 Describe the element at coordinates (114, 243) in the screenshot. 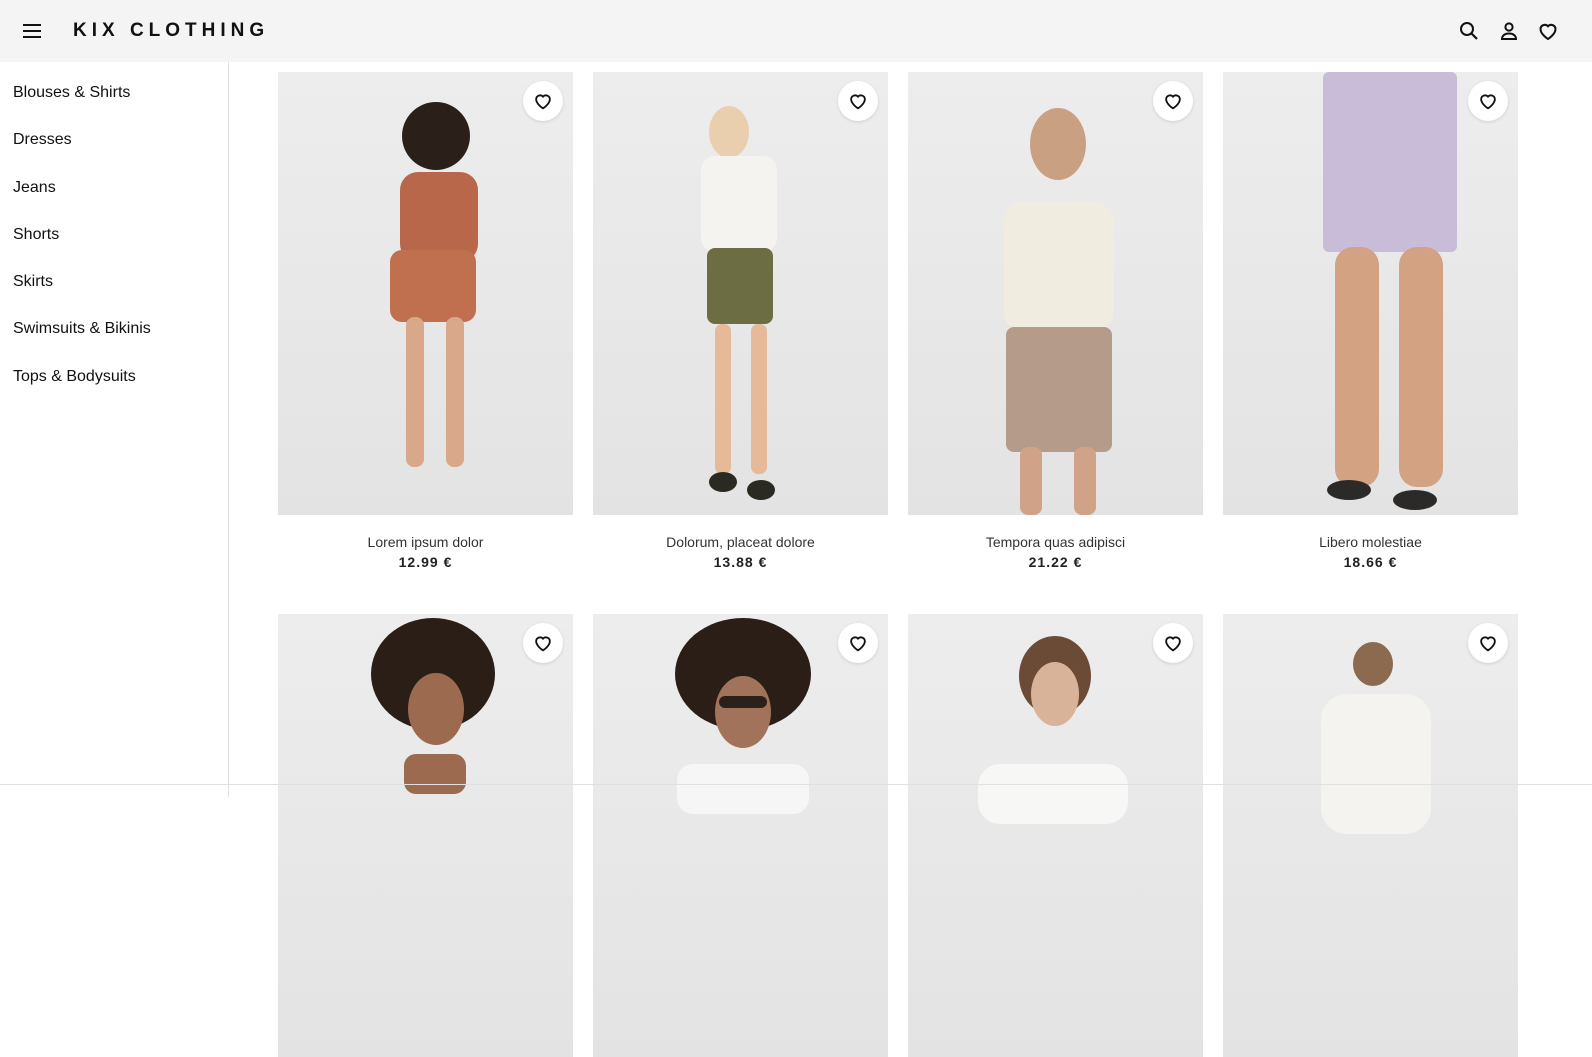

I see `sidebar-item-shorts: Shorts` at that location.